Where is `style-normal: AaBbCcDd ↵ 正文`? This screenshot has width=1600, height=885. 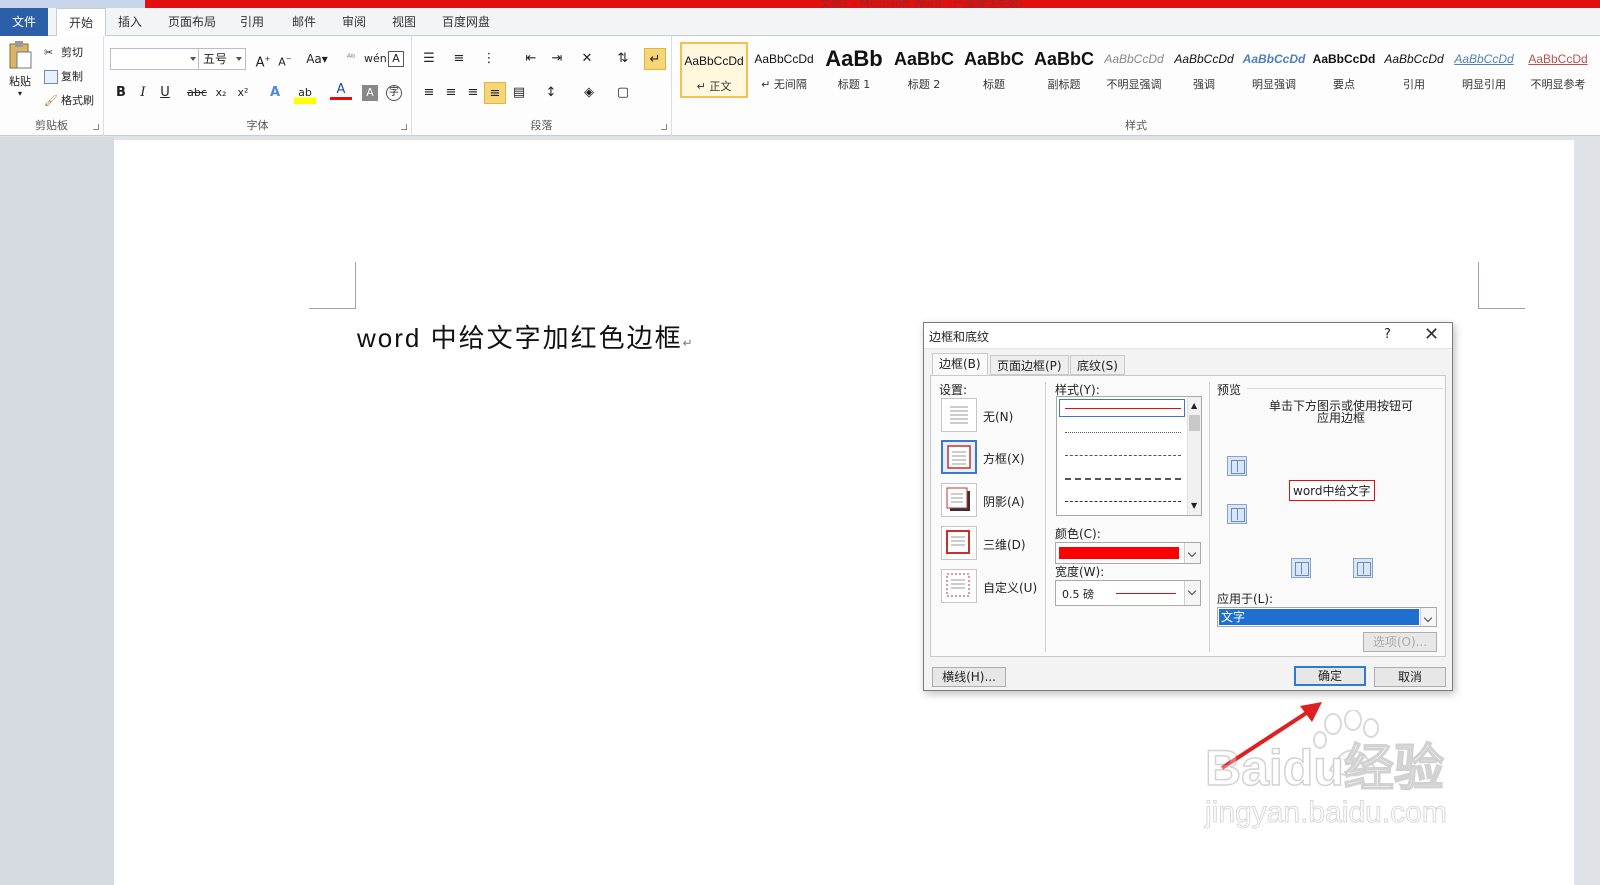 style-normal: AaBbCcDd ↵ 正文 is located at coordinates (714, 70).